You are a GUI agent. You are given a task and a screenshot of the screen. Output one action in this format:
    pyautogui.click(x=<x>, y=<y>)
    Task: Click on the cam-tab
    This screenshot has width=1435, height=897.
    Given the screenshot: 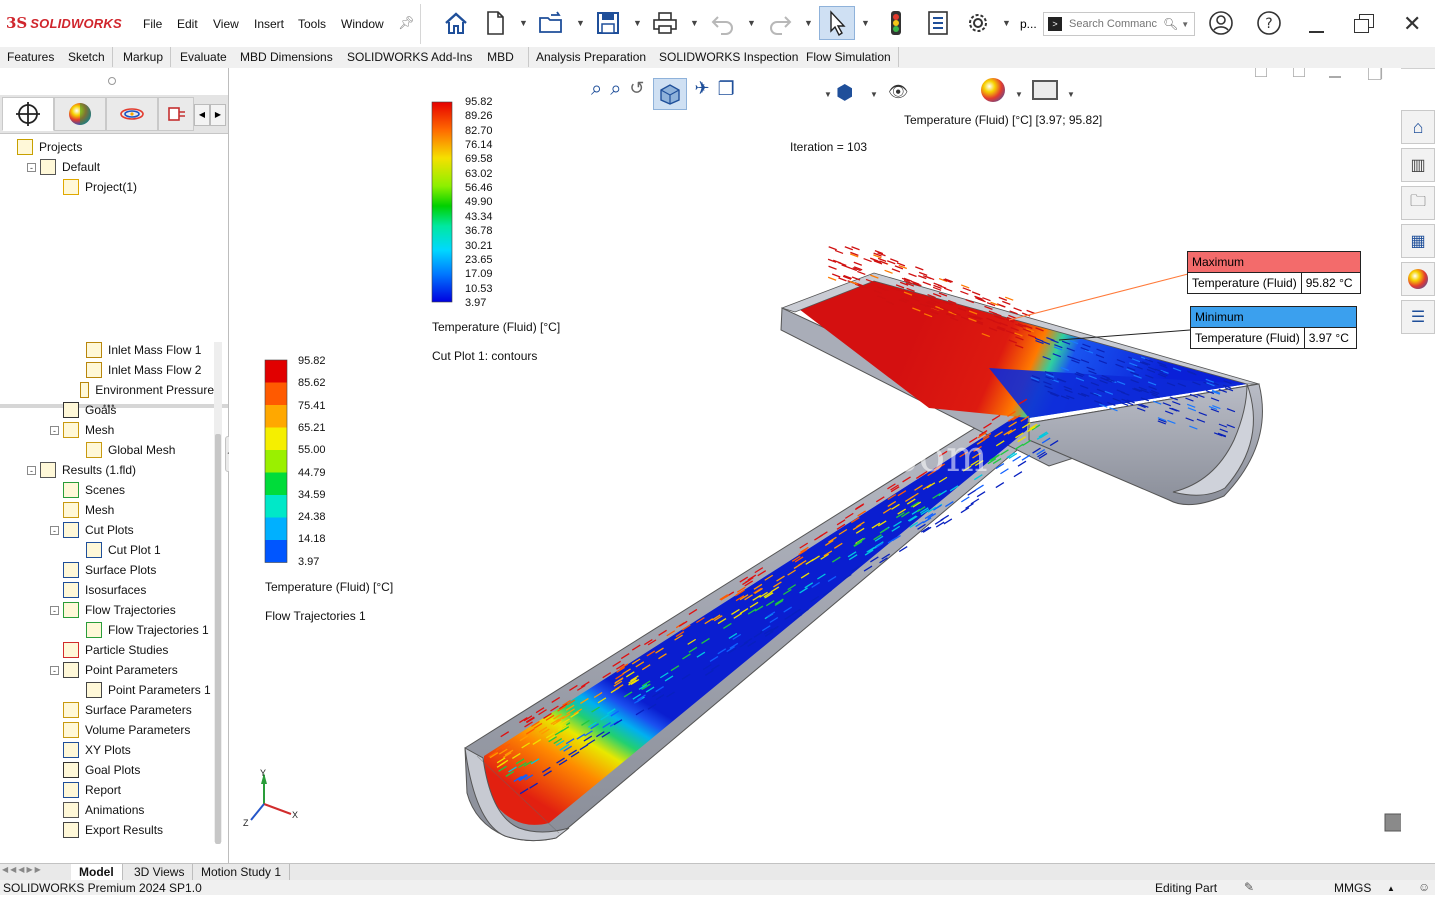 What is the action you would take?
    pyautogui.click(x=132, y=114)
    